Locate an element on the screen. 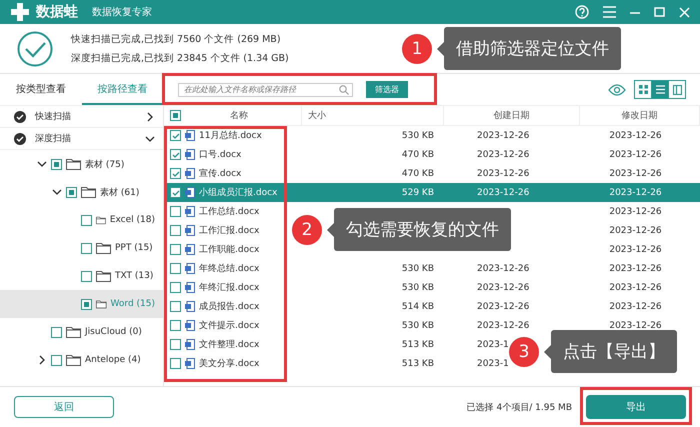  file-name: 小组成员汇报.docx is located at coordinates (238, 192).